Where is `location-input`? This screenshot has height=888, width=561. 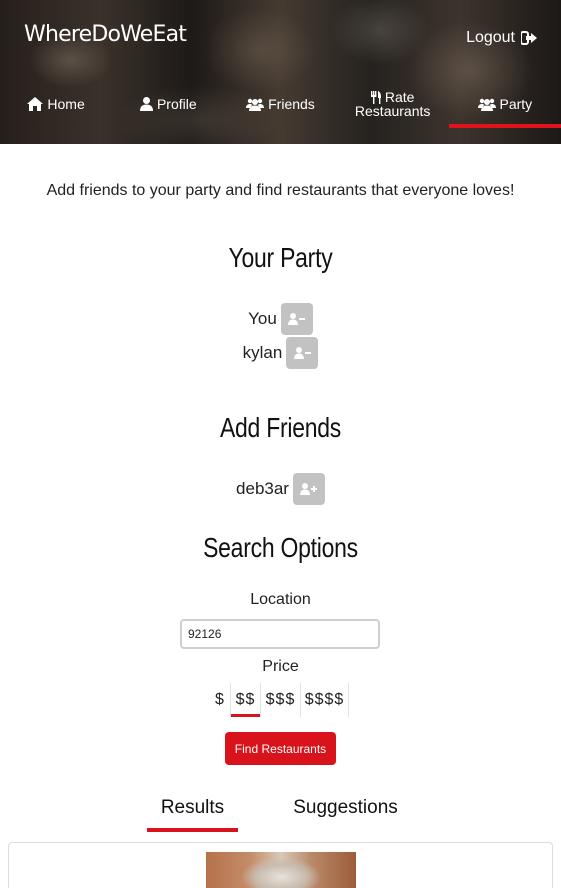 location-input is located at coordinates (280, 634).